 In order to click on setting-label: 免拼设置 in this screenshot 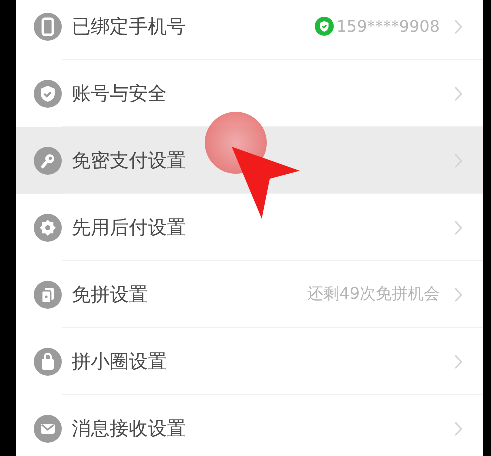, I will do `click(110, 295)`.